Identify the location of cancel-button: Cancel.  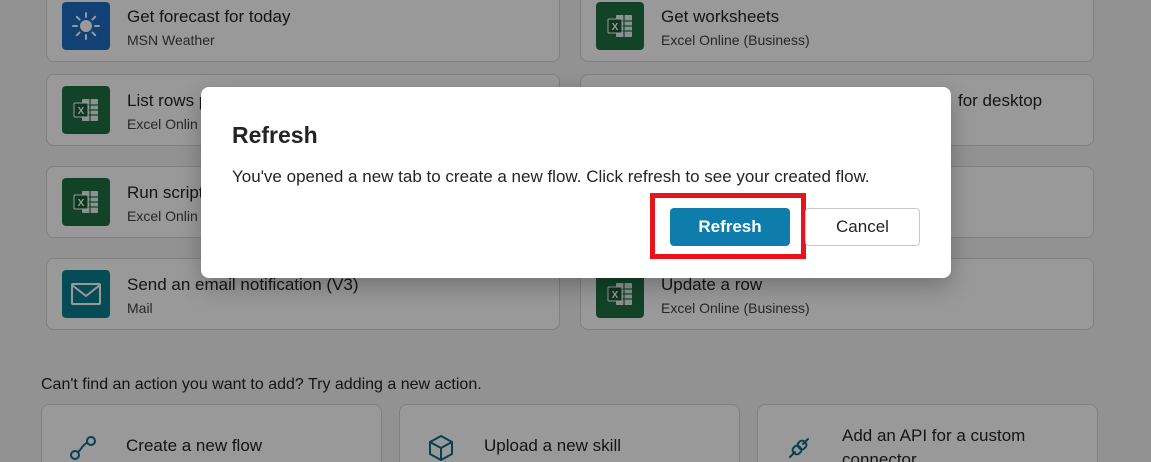
(862, 227).